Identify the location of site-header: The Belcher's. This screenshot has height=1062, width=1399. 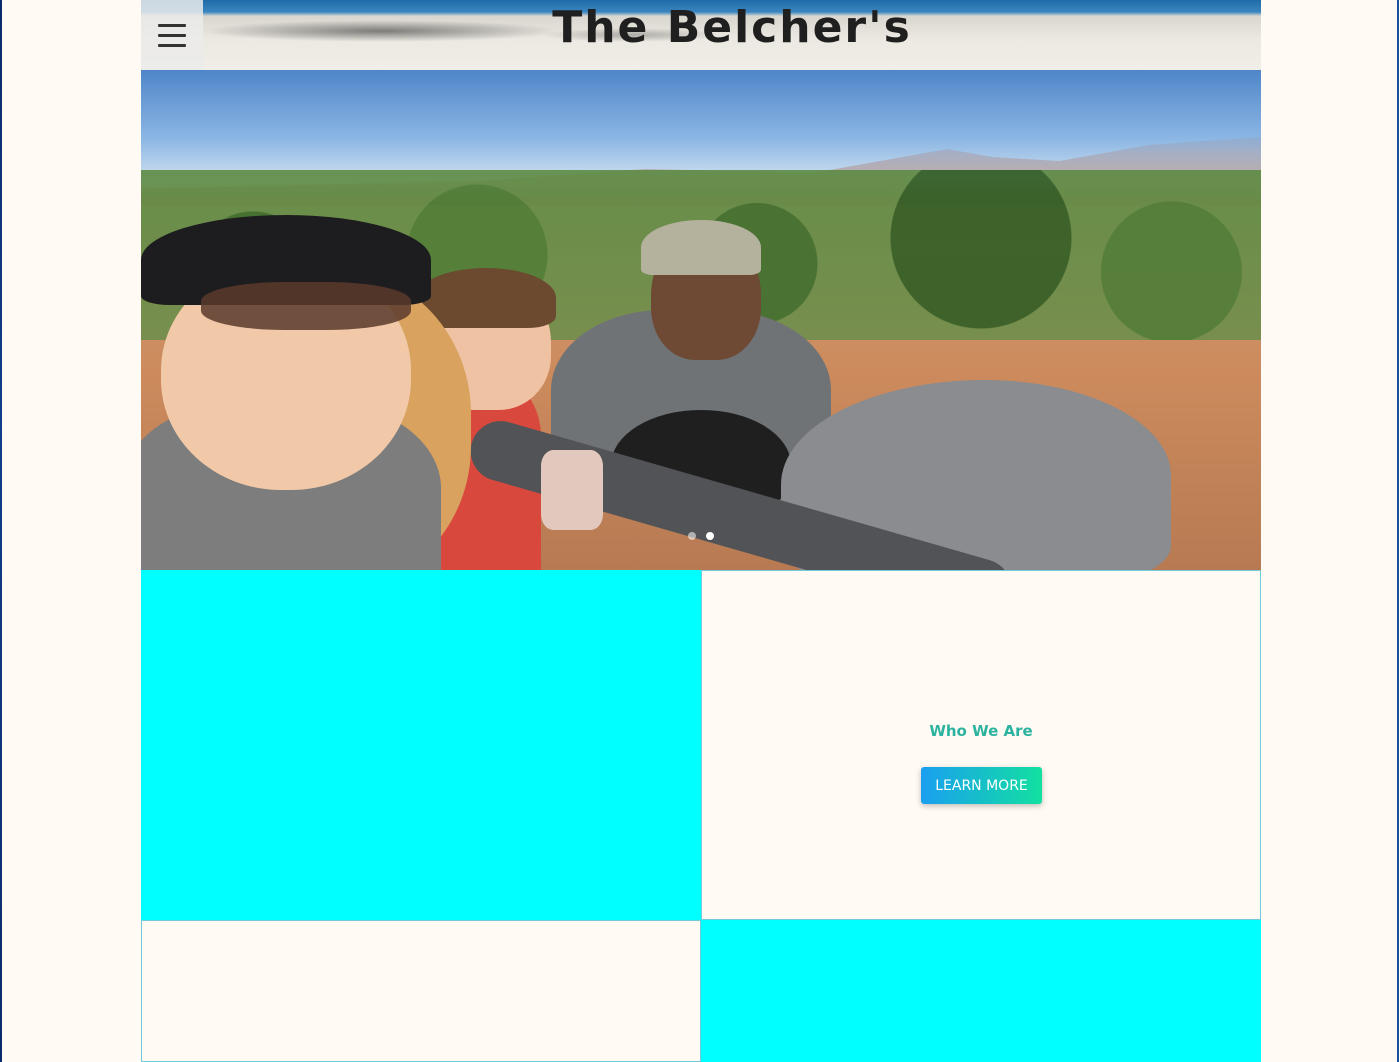
(701, 35).